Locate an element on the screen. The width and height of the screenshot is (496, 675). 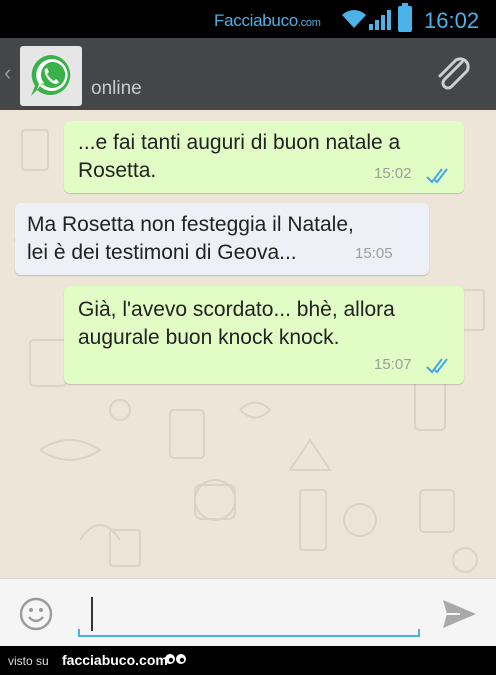
eyes-icon is located at coordinates (175, 659).